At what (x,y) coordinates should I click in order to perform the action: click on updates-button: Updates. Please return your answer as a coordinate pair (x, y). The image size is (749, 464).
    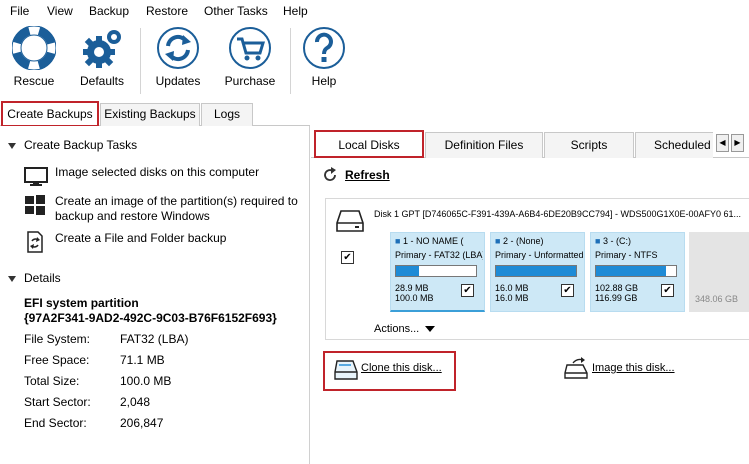
    Looking at the image, I should click on (178, 62).